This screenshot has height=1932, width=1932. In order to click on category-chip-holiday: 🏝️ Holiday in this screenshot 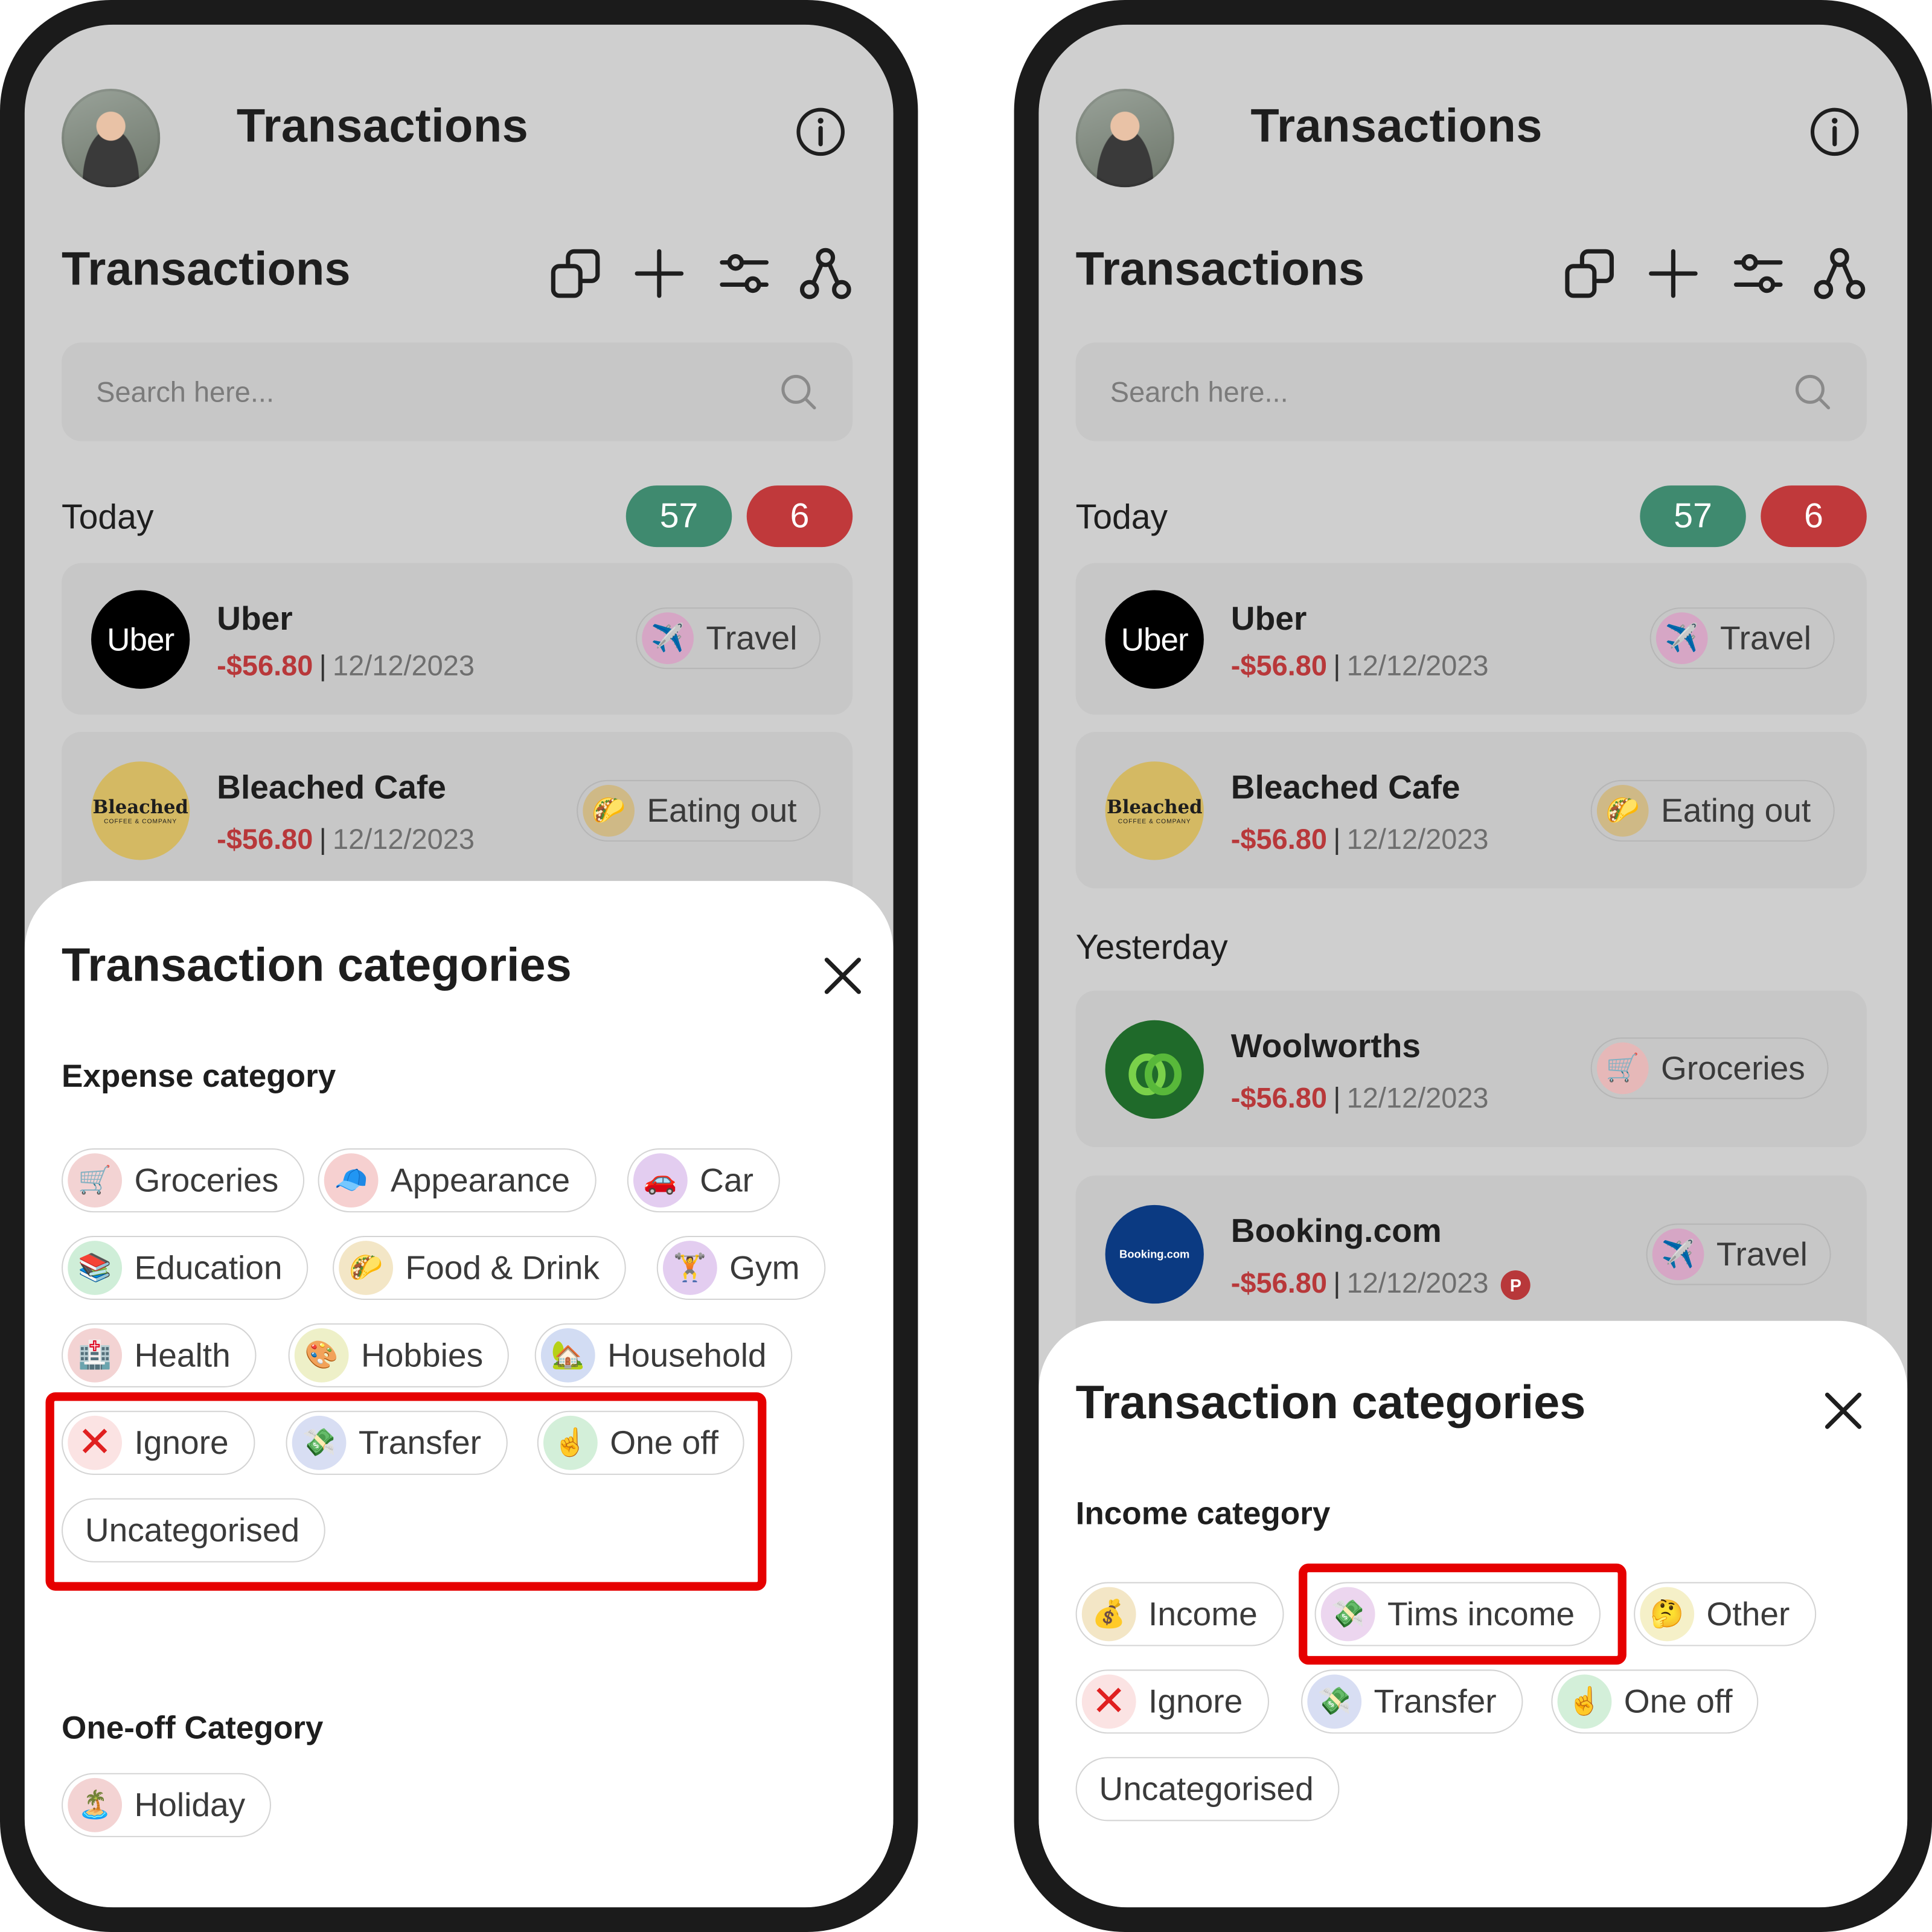, I will do `click(167, 1805)`.